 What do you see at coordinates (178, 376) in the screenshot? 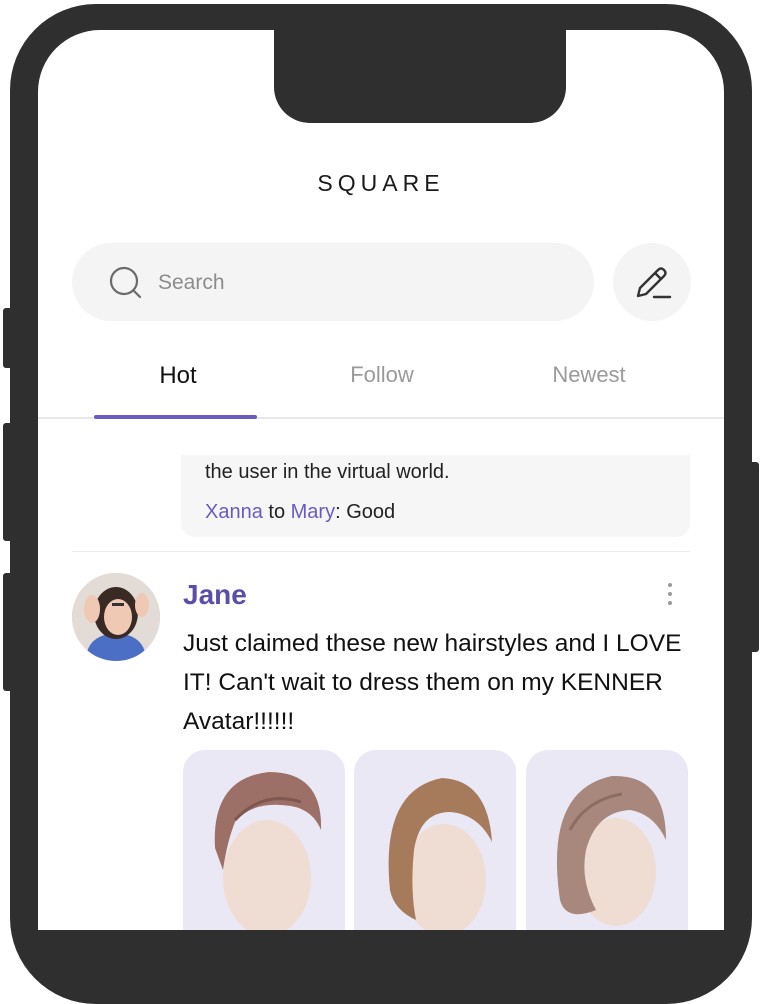
I see `tab-hot: Hot` at bounding box center [178, 376].